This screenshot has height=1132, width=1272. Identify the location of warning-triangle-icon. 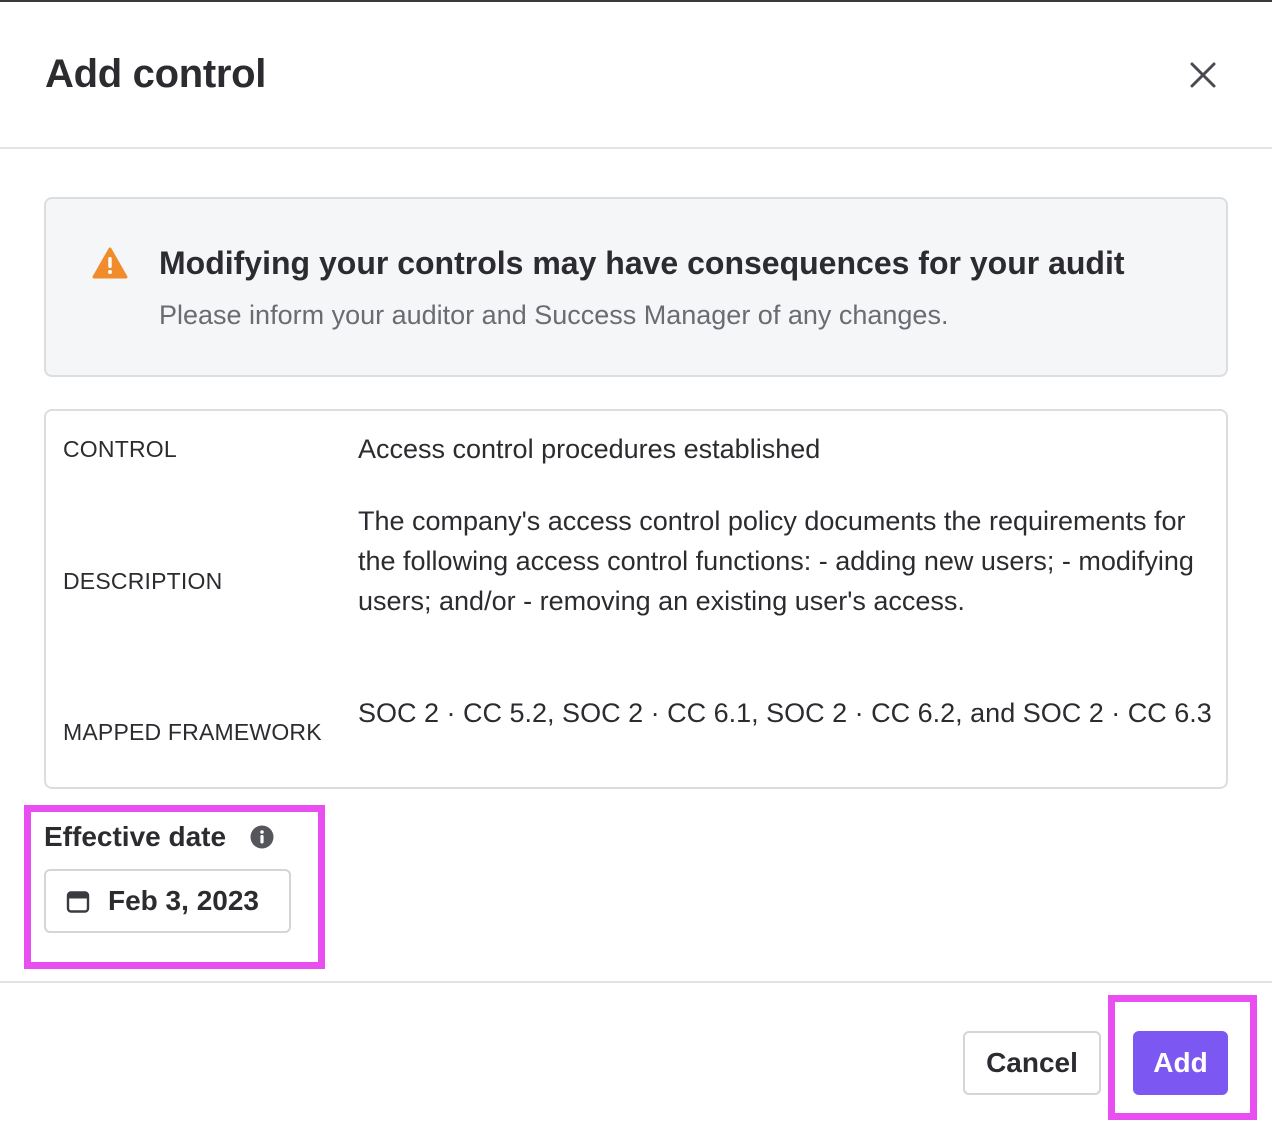
(110, 263).